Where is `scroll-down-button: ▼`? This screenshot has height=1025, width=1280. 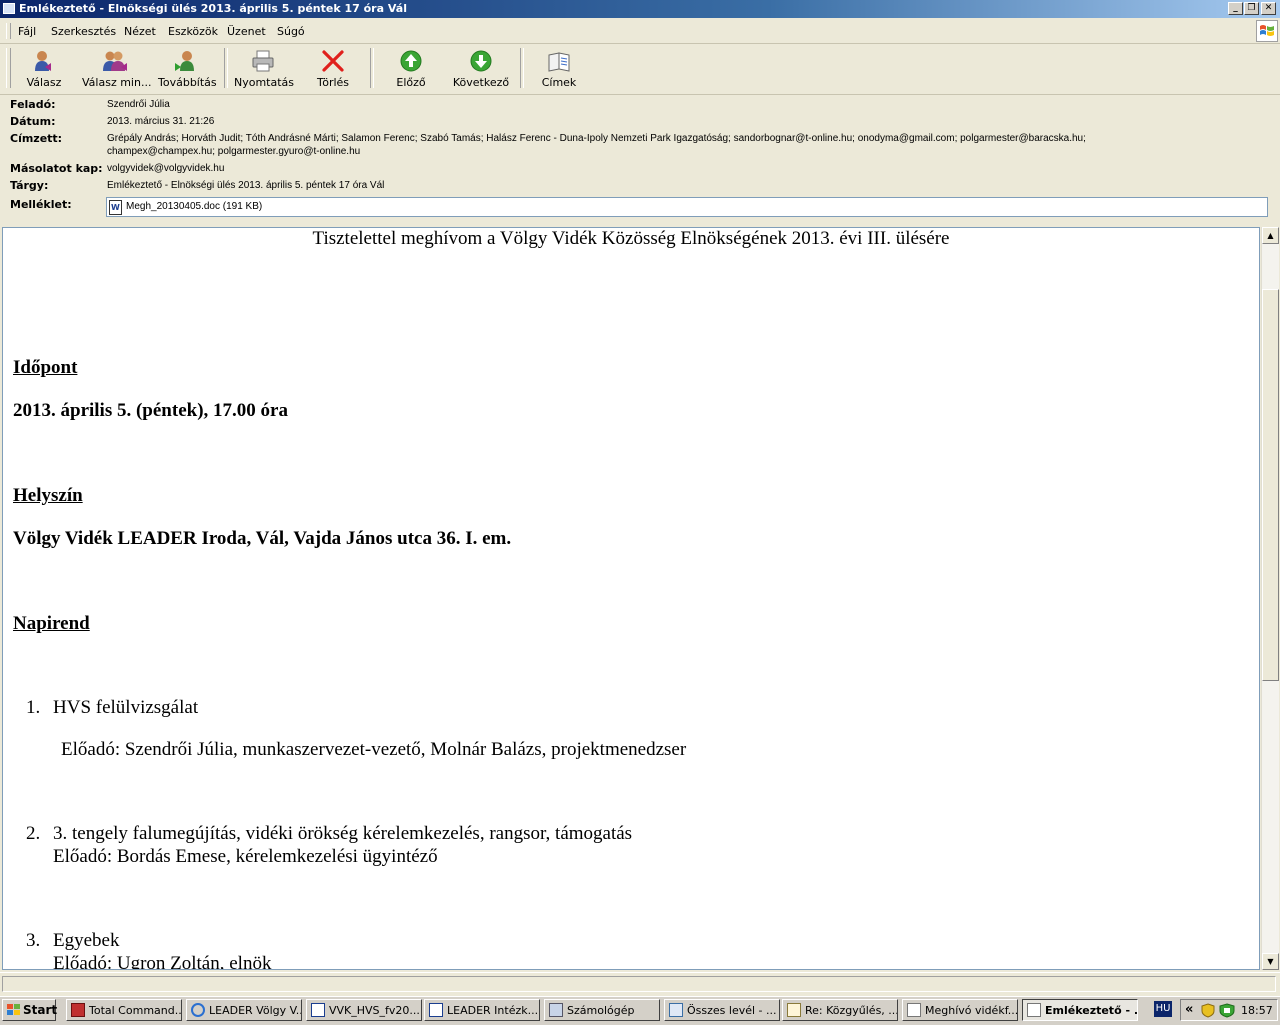
scroll-down-button: ▼ is located at coordinates (1270, 961).